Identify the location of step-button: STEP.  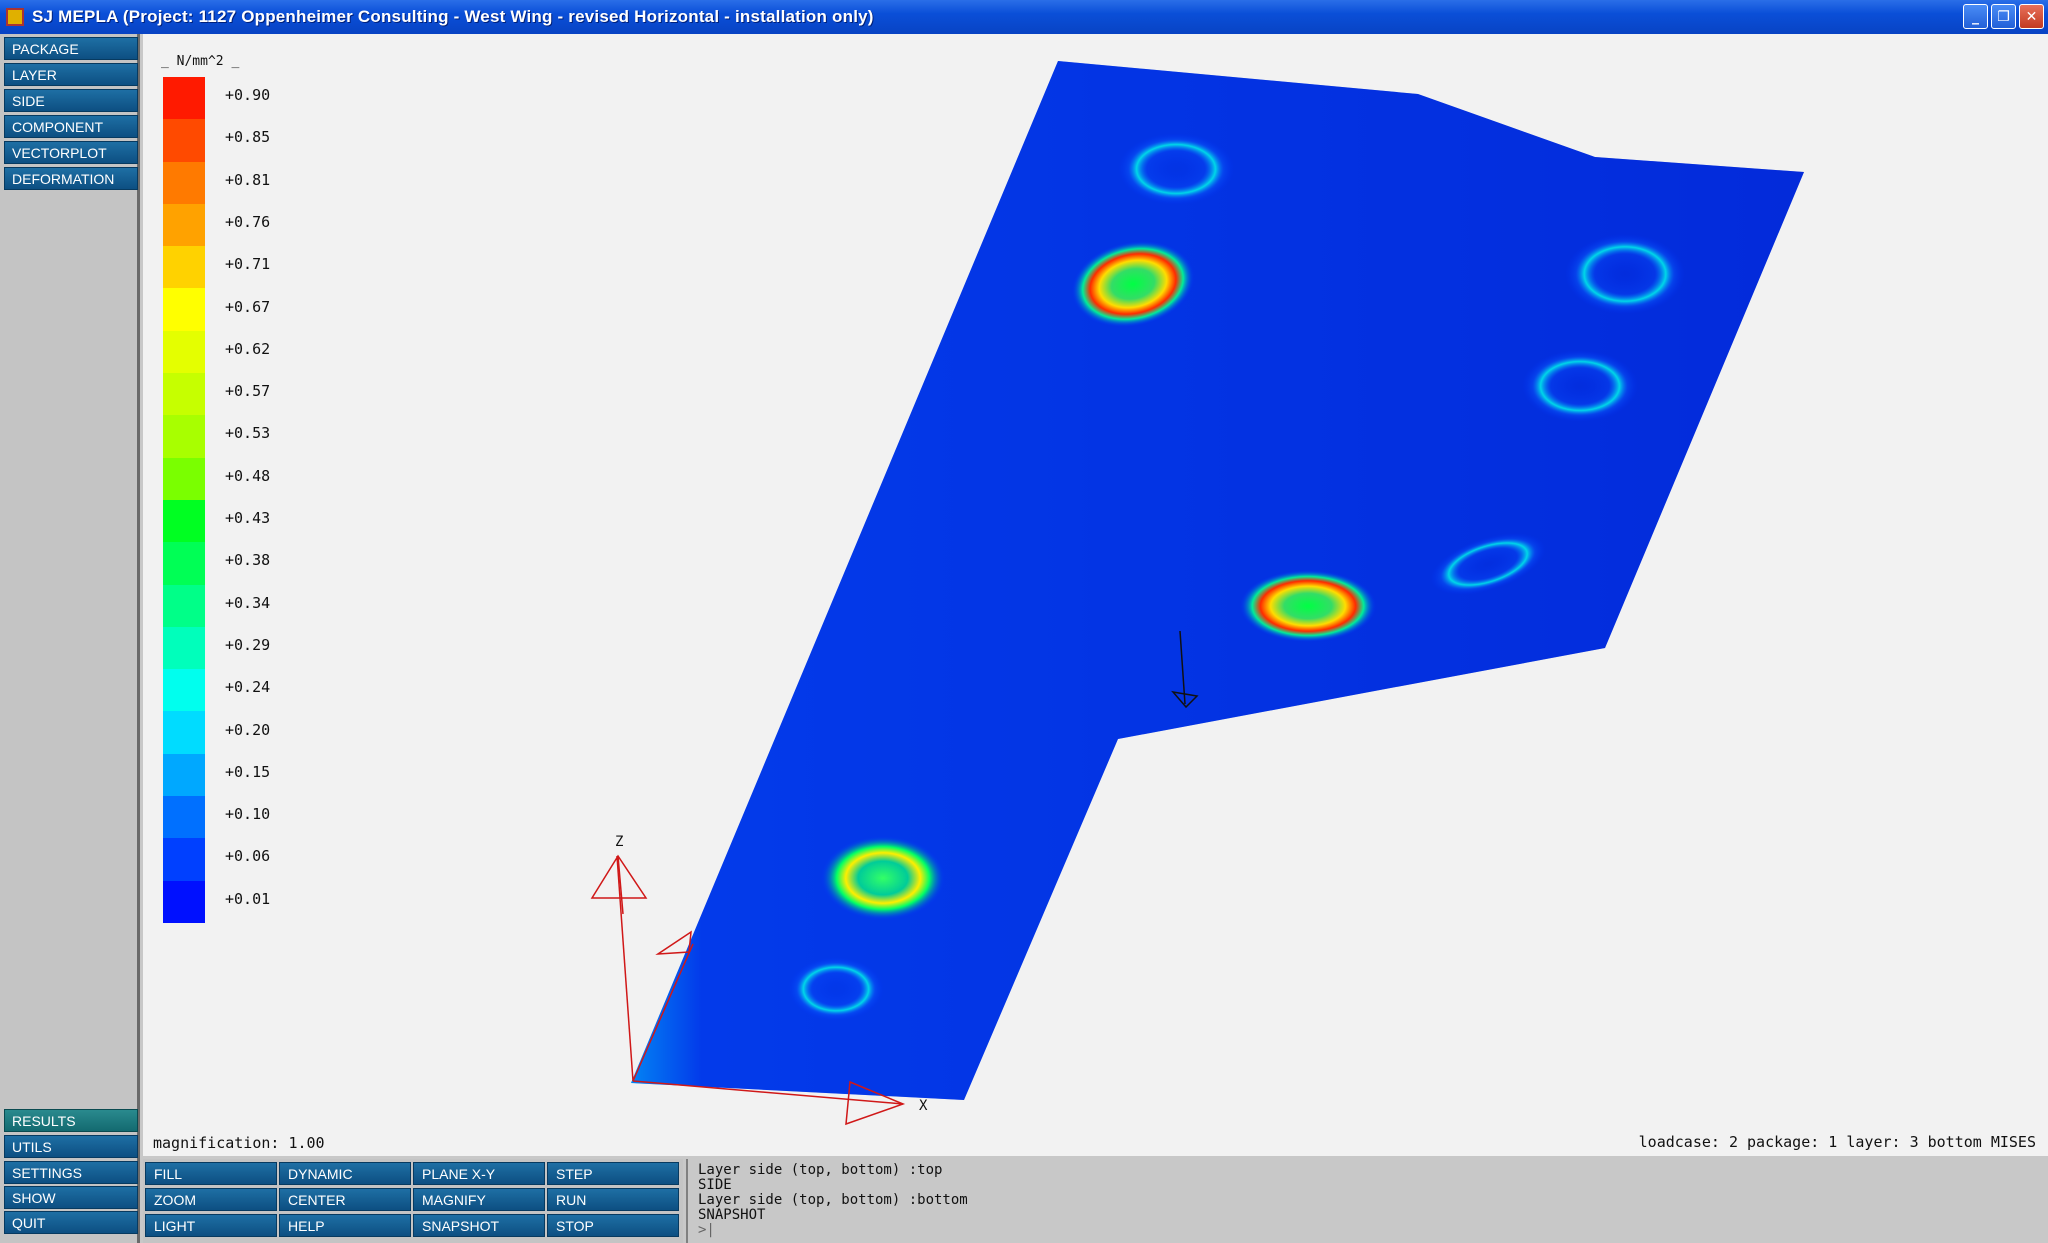
(613, 1173).